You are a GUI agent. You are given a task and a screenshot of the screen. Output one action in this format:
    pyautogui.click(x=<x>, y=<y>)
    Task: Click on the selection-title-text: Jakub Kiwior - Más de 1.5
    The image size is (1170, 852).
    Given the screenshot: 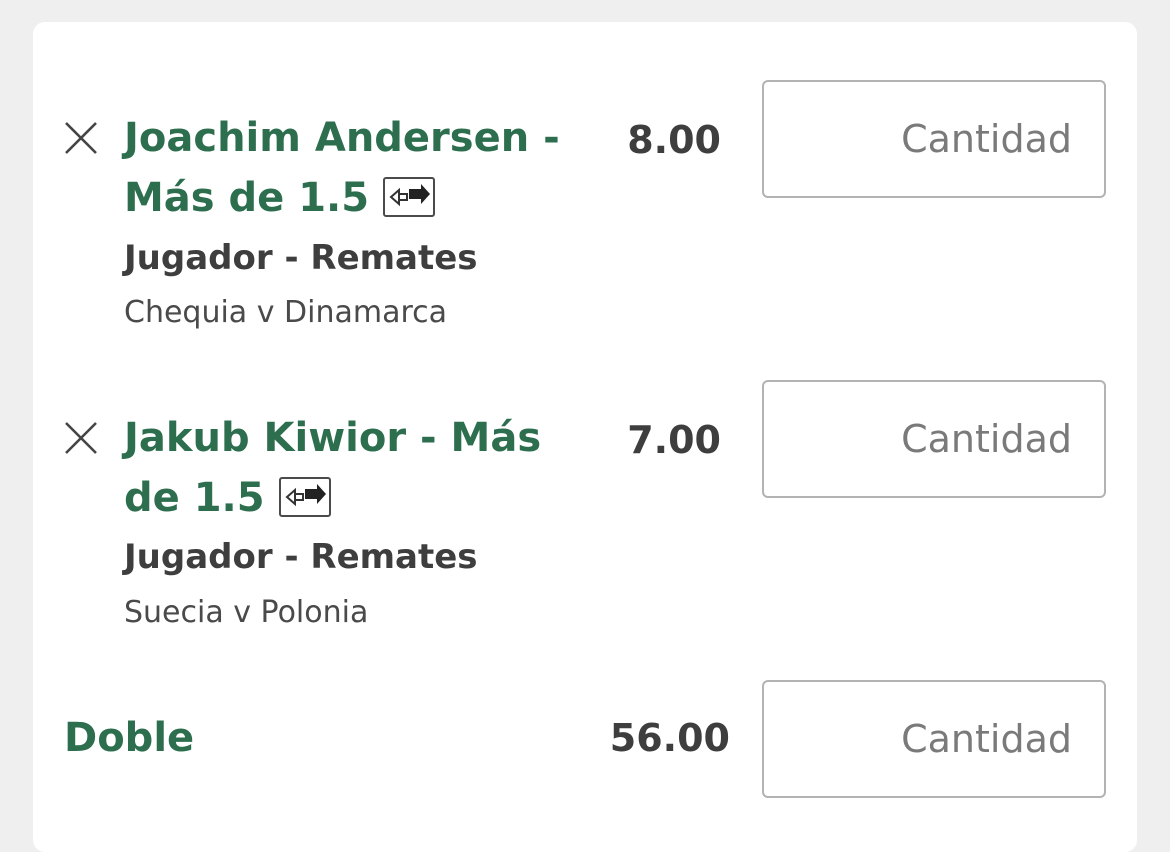 What is the action you would take?
    pyautogui.click(x=333, y=468)
    